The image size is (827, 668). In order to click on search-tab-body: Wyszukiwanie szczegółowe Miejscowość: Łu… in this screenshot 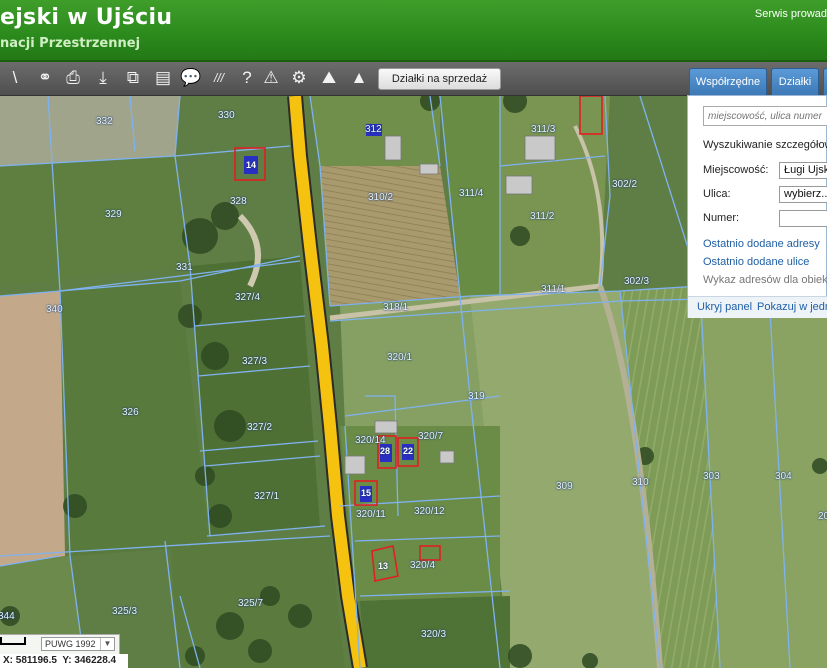, I will do `click(757, 206)`.